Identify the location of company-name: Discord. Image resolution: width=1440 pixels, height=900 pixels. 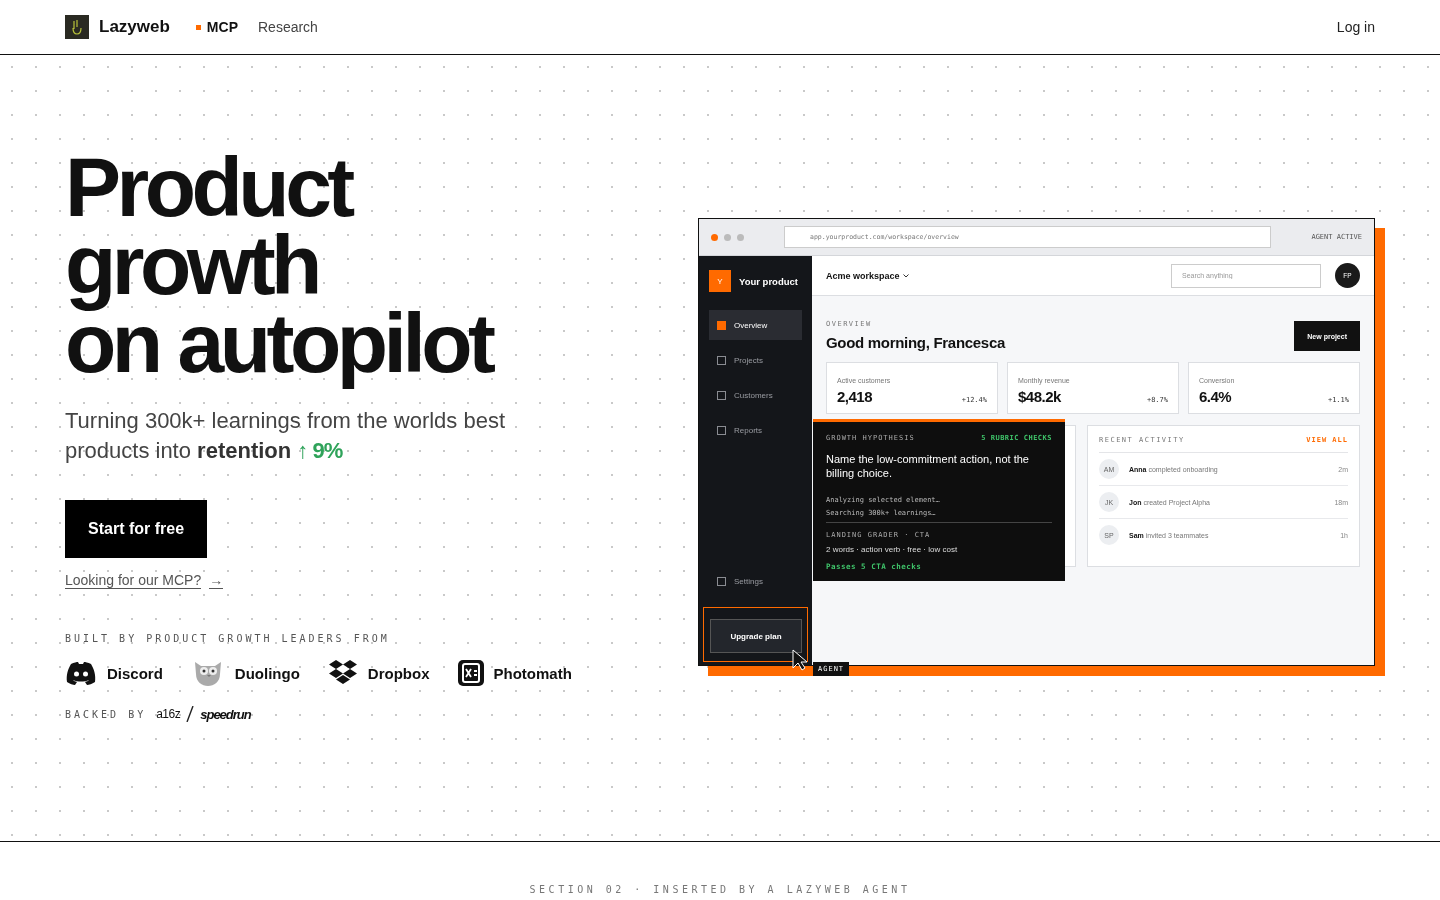
(135, 673).